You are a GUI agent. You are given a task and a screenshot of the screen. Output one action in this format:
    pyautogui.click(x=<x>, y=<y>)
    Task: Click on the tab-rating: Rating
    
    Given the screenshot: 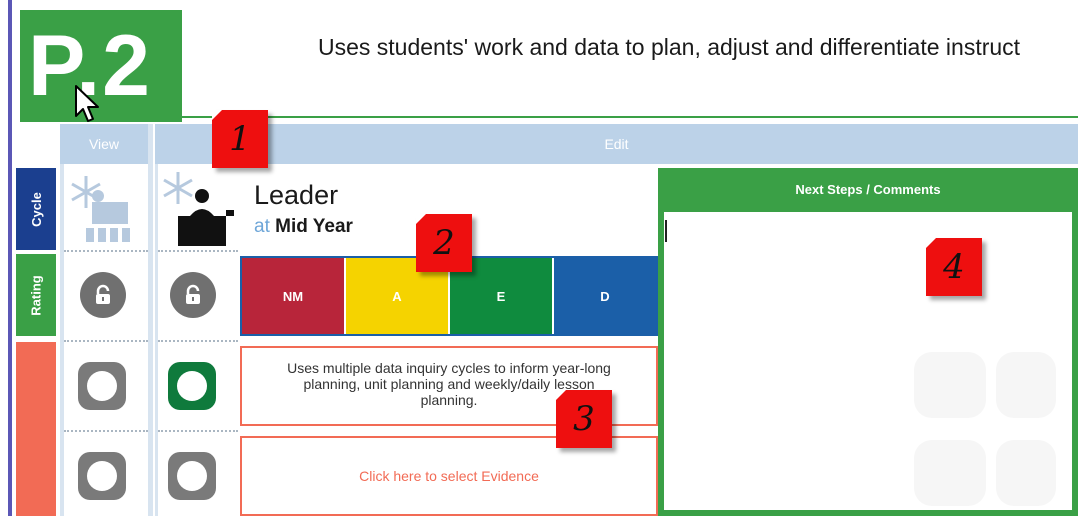 What is the action you would take?
    pyautogui.click(x=36, y=295)
    